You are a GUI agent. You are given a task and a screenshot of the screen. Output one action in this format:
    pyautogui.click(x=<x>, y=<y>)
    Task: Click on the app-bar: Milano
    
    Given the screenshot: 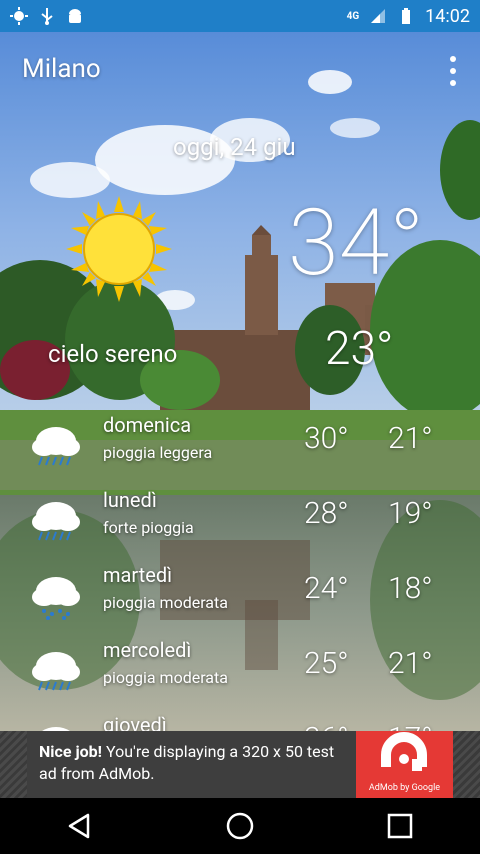 What is the action you would take?
    pyautogui.click(x=240, y=70)
    